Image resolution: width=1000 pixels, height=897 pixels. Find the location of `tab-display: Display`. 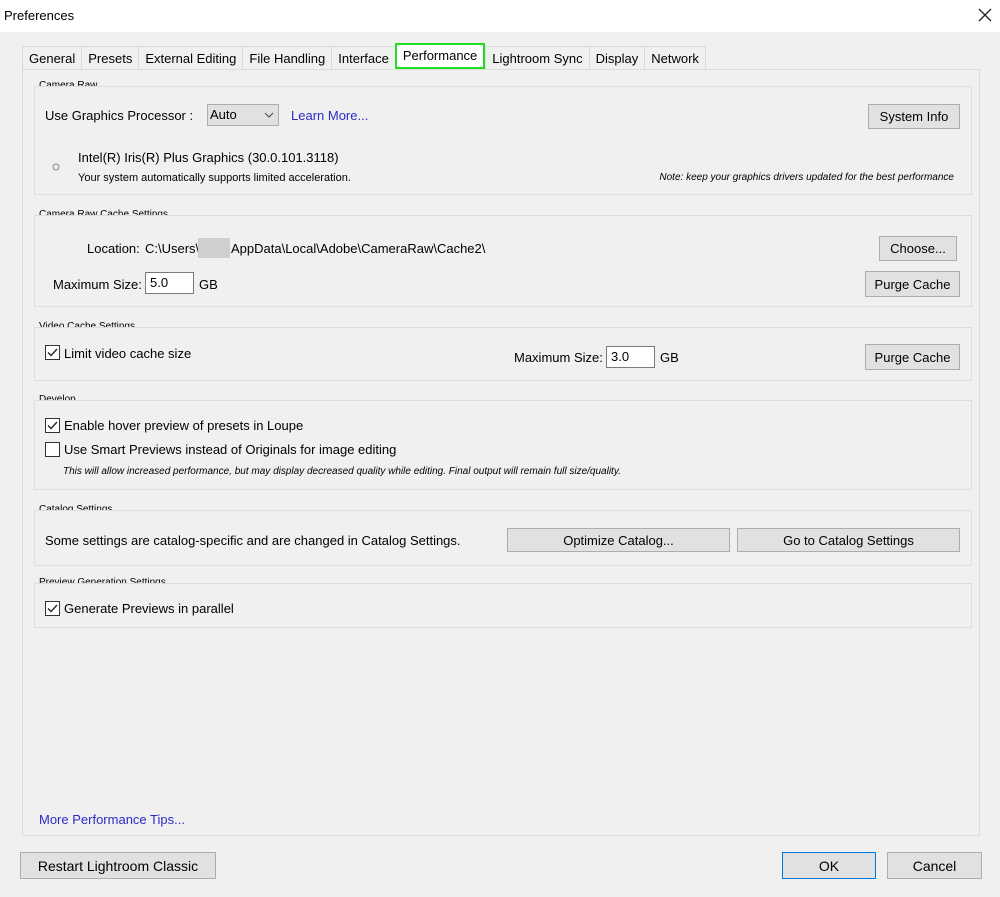

tab-display: Display is located at coordinates (616, 58).